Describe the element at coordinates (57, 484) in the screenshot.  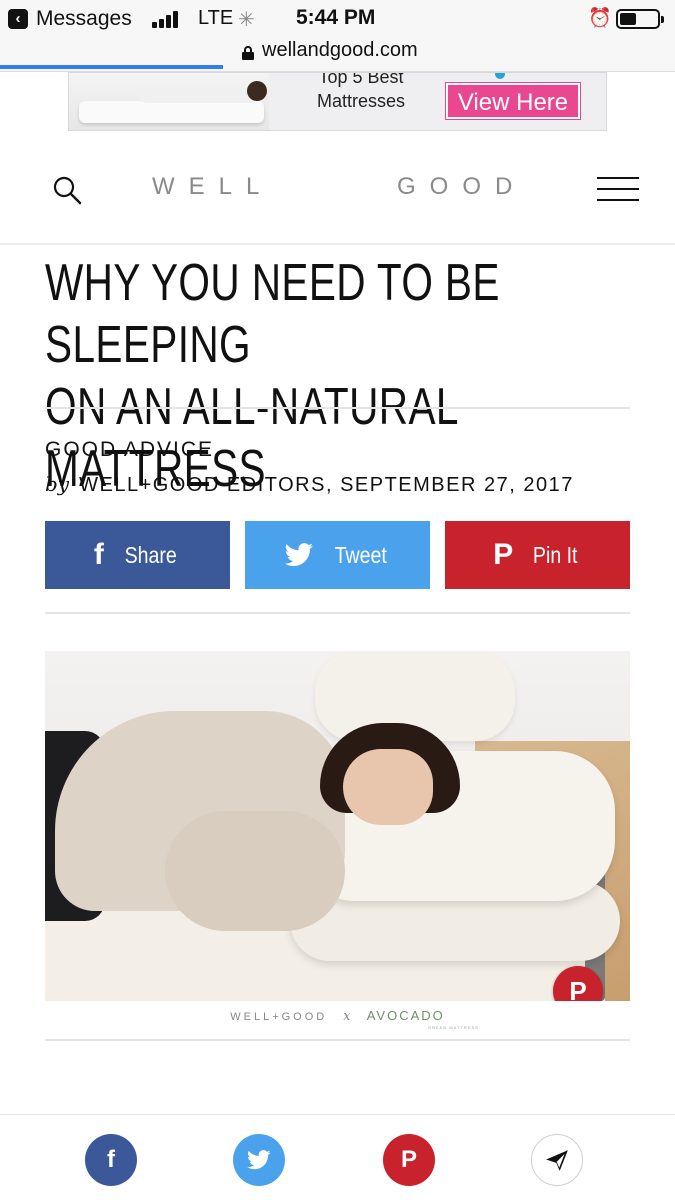
I see `byline-prefix: by` at that location.